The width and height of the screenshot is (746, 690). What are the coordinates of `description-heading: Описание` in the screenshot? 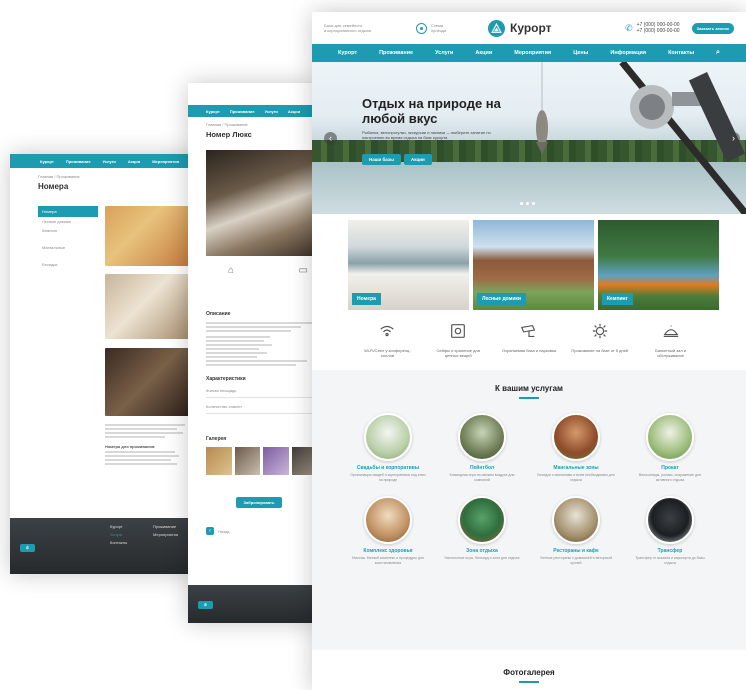 It's located at (218, 314).